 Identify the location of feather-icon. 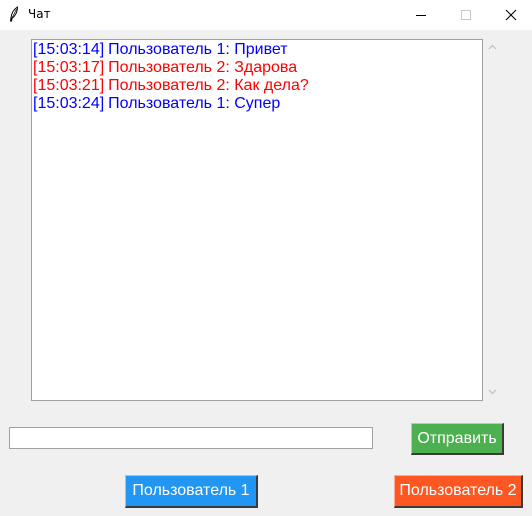
(14, 14).